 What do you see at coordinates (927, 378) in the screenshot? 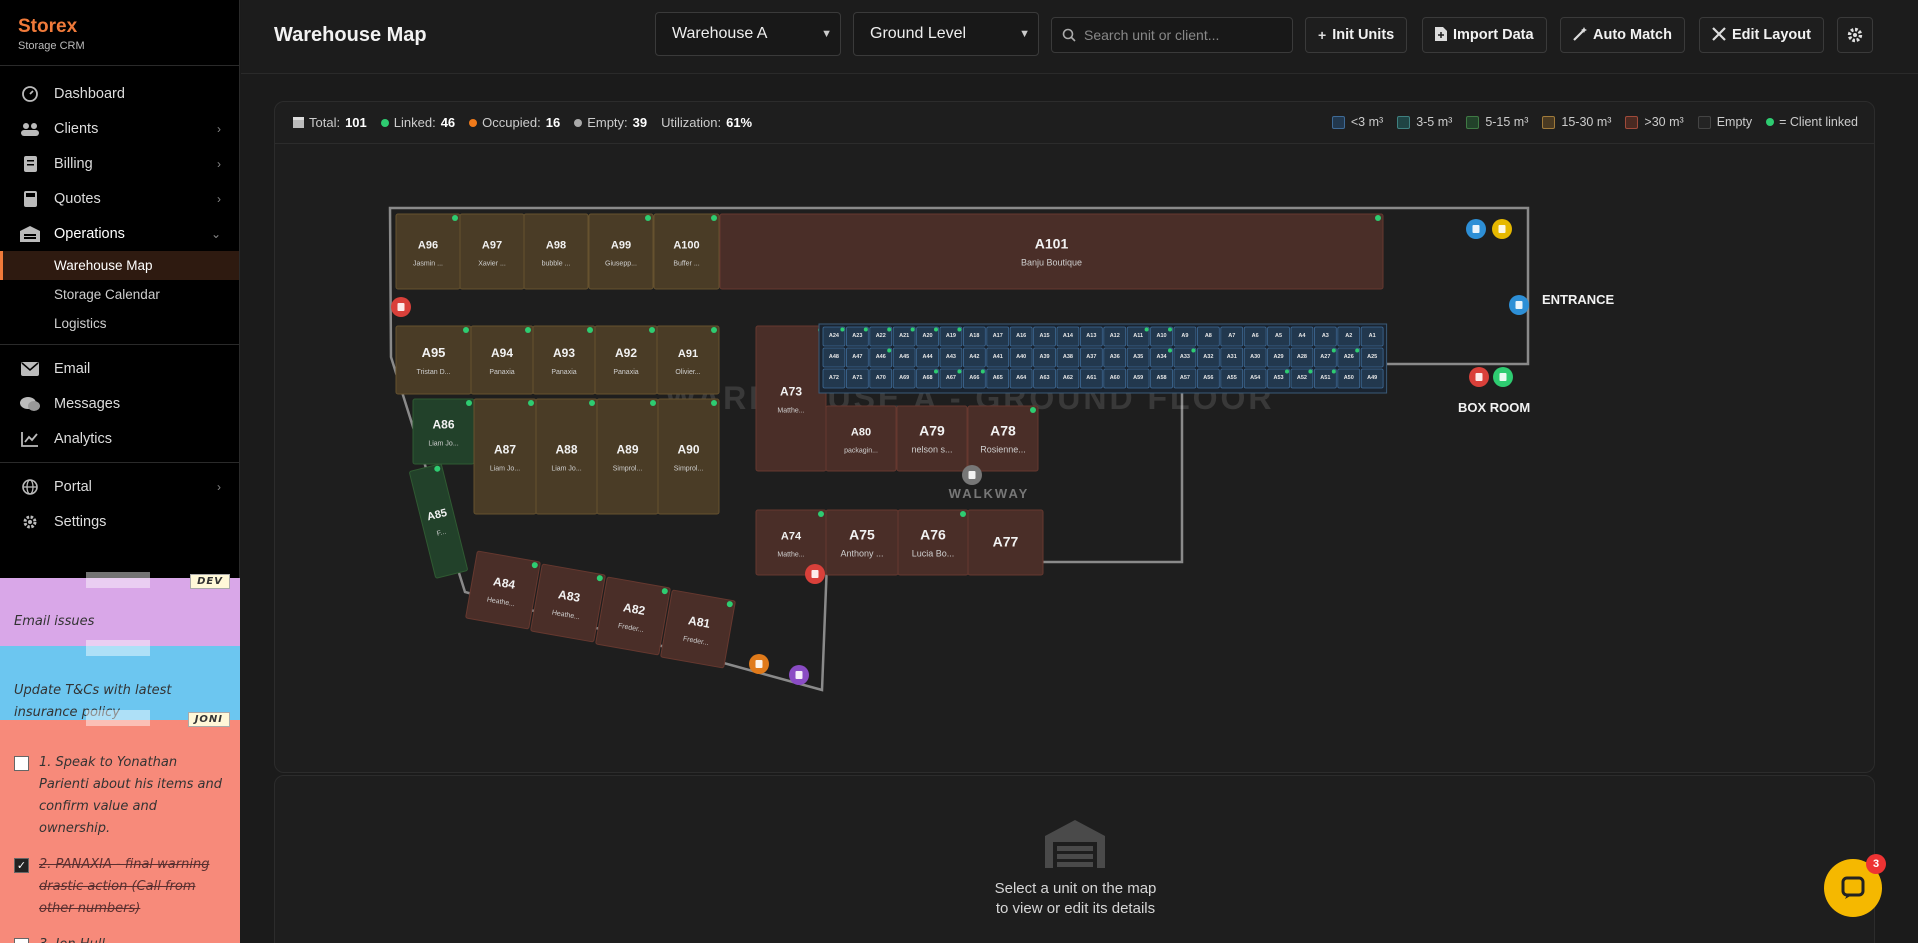
I see `locker-a68: A68` at bounding box center [927, 378].